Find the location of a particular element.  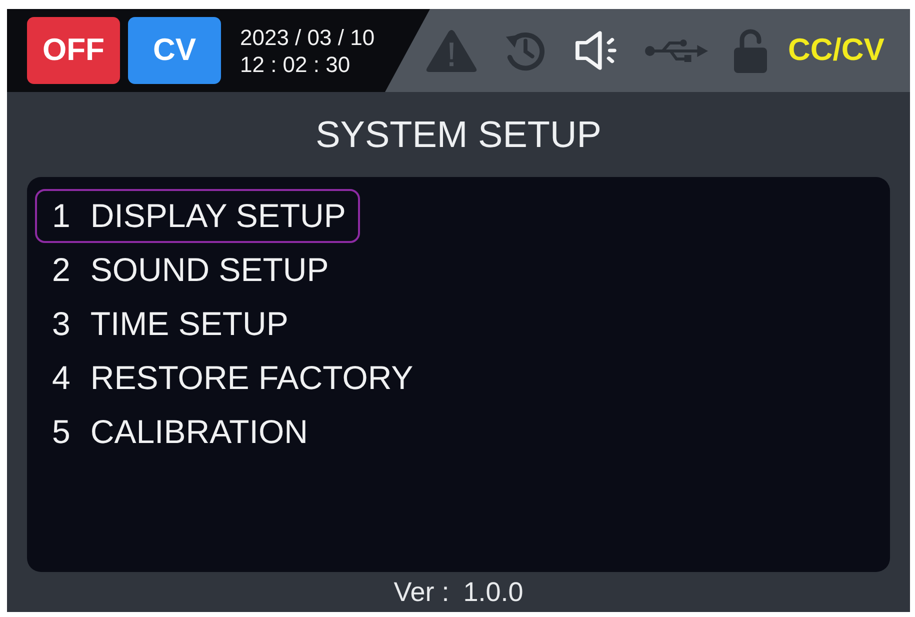

status-badge: OFF is located at coordinates (73, 50).